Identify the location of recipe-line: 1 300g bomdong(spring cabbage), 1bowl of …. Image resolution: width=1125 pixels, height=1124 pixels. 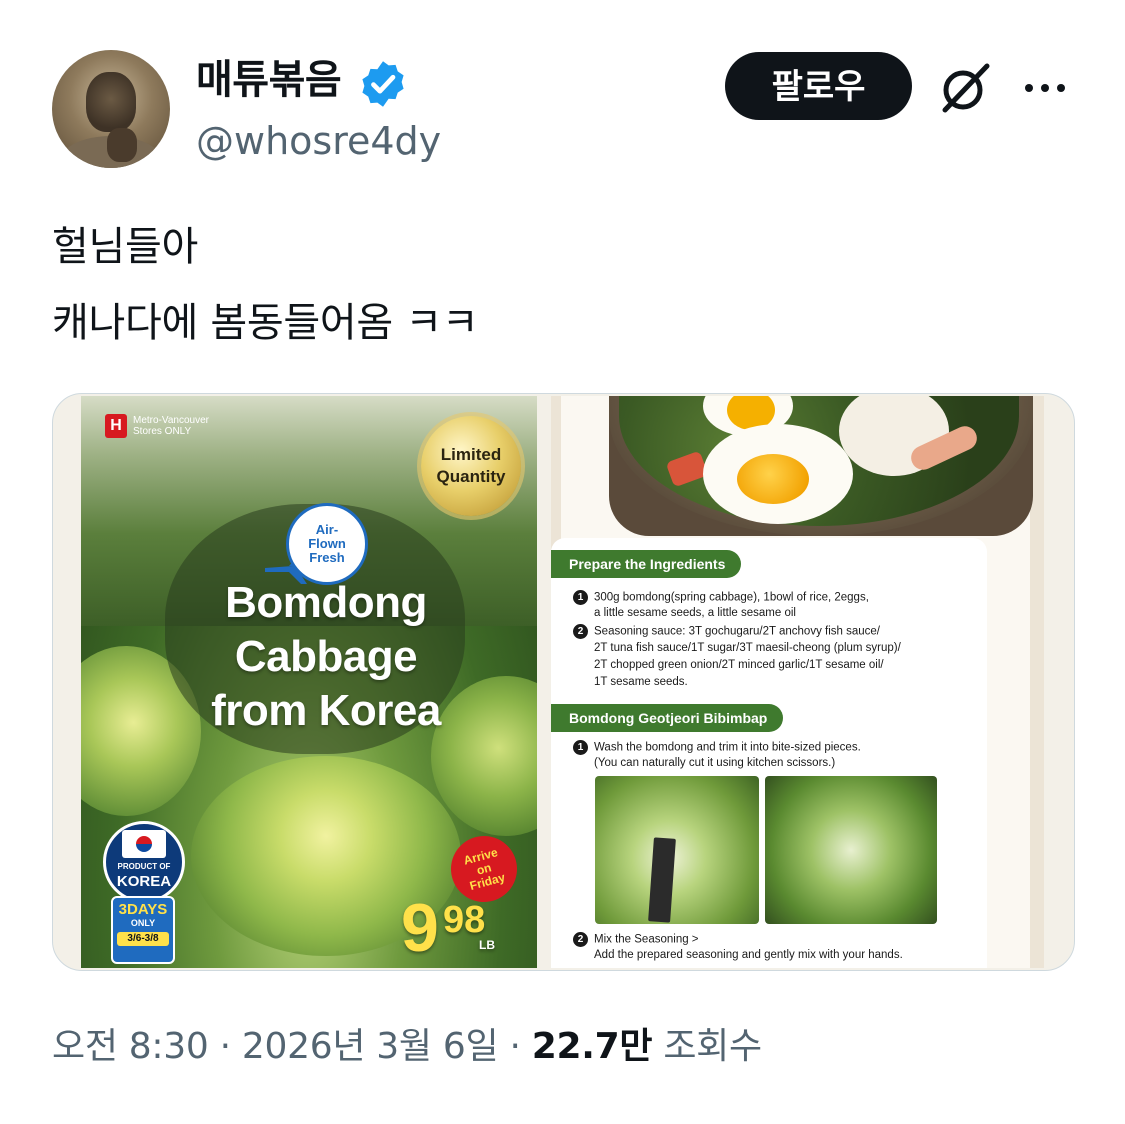
(721, 598).